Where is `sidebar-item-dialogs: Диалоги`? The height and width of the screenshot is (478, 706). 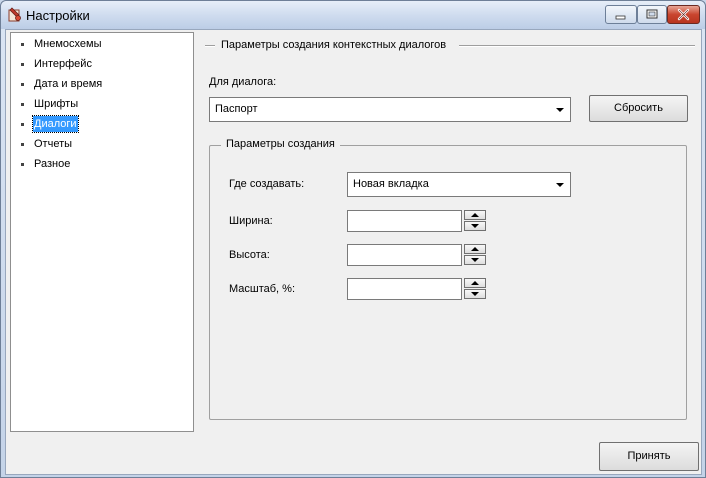
sidebar-item-dialogs: Диалоги is located at coordinates (102, 124).